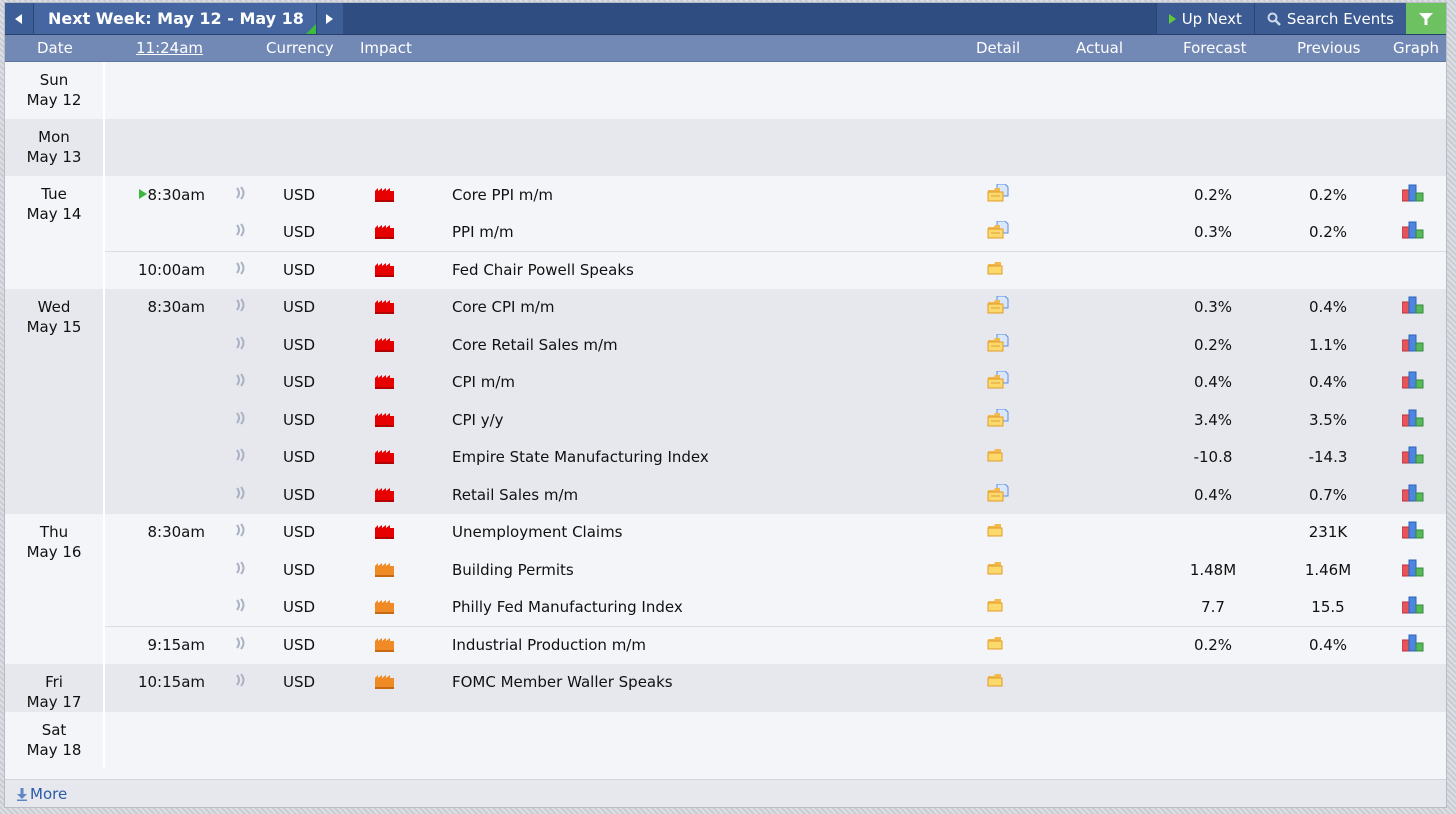  What do you see at coordinates (775, 308) in the screenshot?
I see `event-row: 8:30am USD Core CPI m/m 0.3% 0.4%` at bounding box center [775, 308].